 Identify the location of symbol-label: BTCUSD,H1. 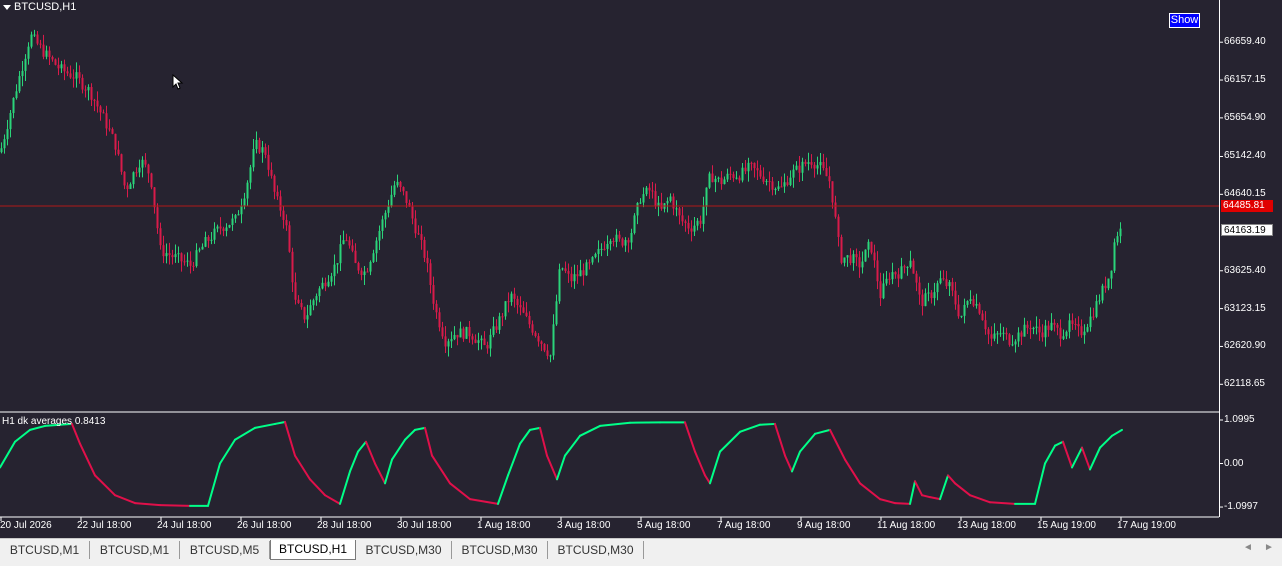
(39, 7).